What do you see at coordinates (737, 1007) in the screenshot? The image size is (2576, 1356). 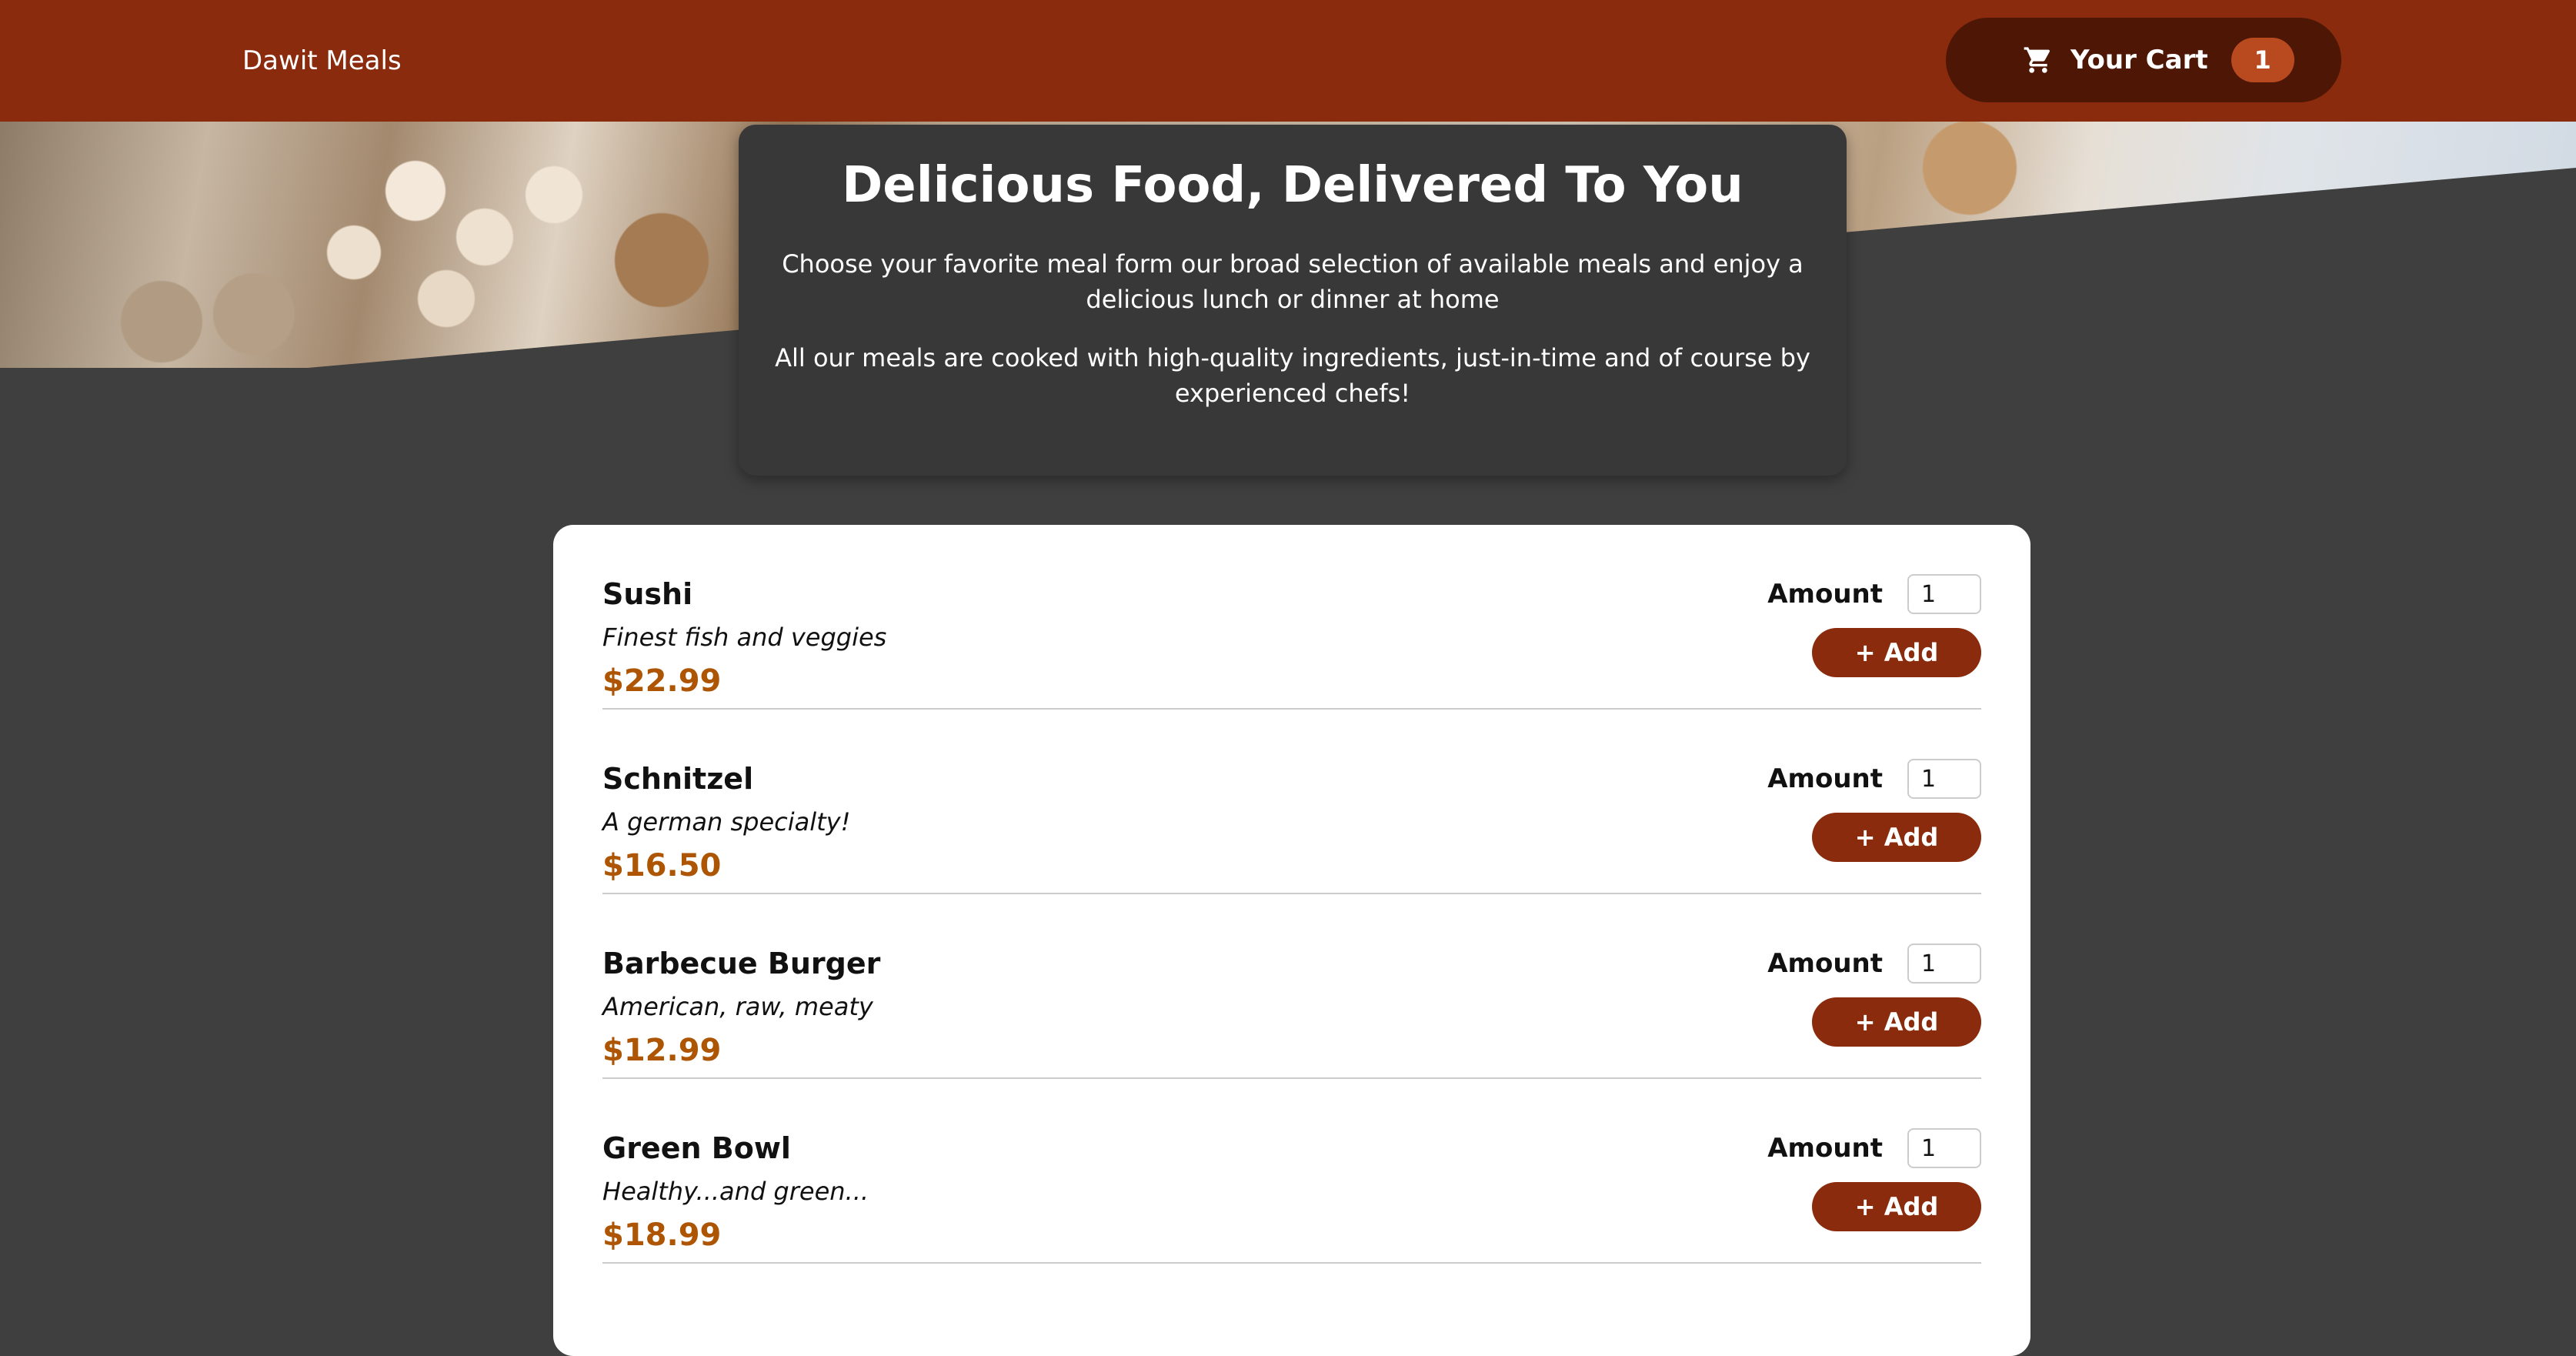 I see `meal-description: American, raw, meaty` at bounding box center [737, 1007].